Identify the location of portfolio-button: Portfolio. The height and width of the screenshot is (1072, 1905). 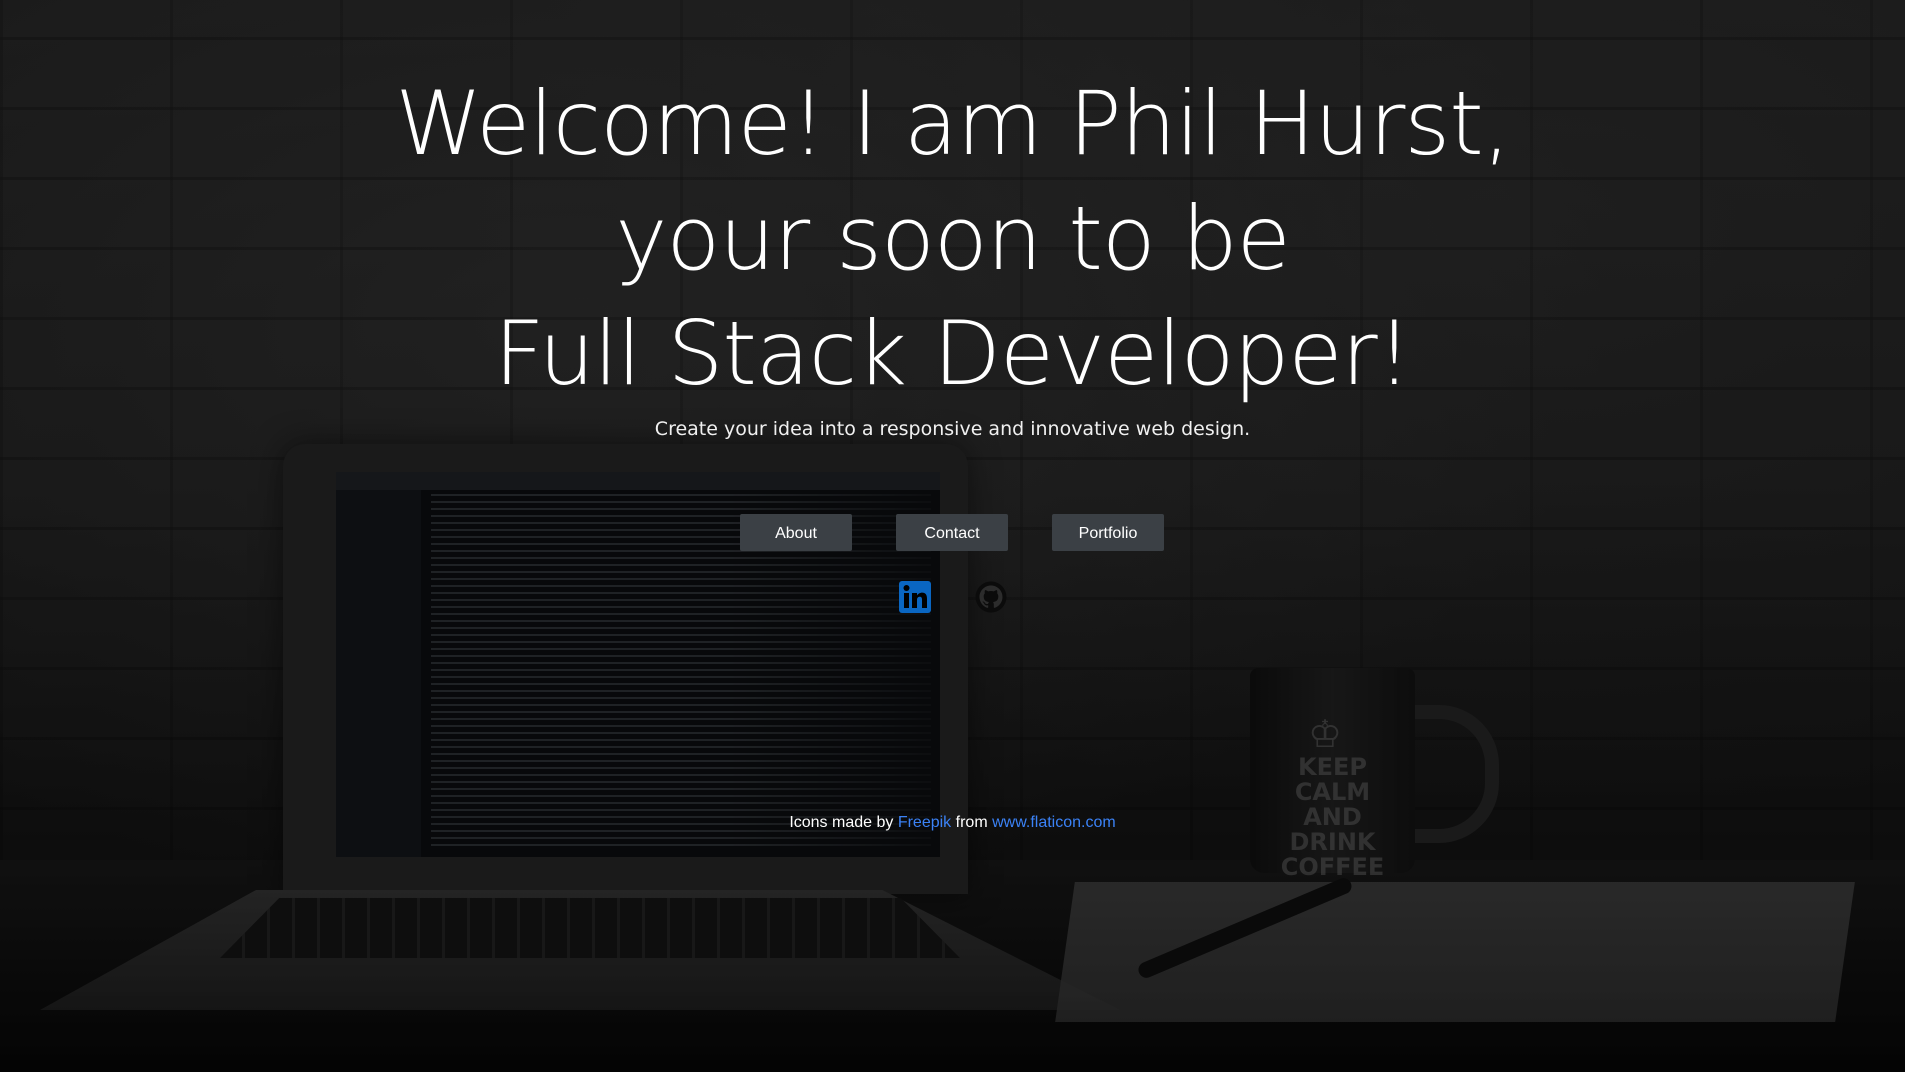
(1108, 532).